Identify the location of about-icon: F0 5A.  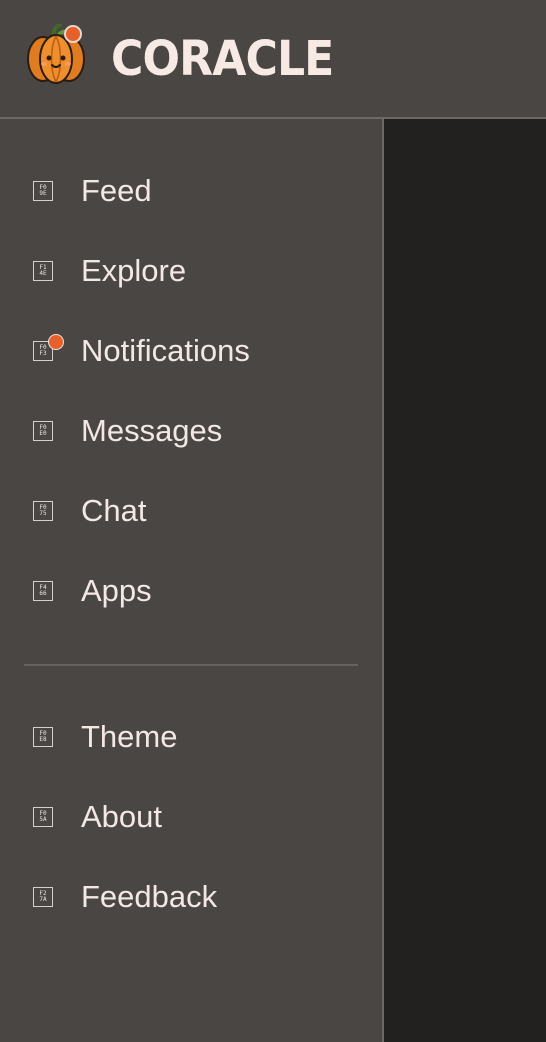
(43, 817).